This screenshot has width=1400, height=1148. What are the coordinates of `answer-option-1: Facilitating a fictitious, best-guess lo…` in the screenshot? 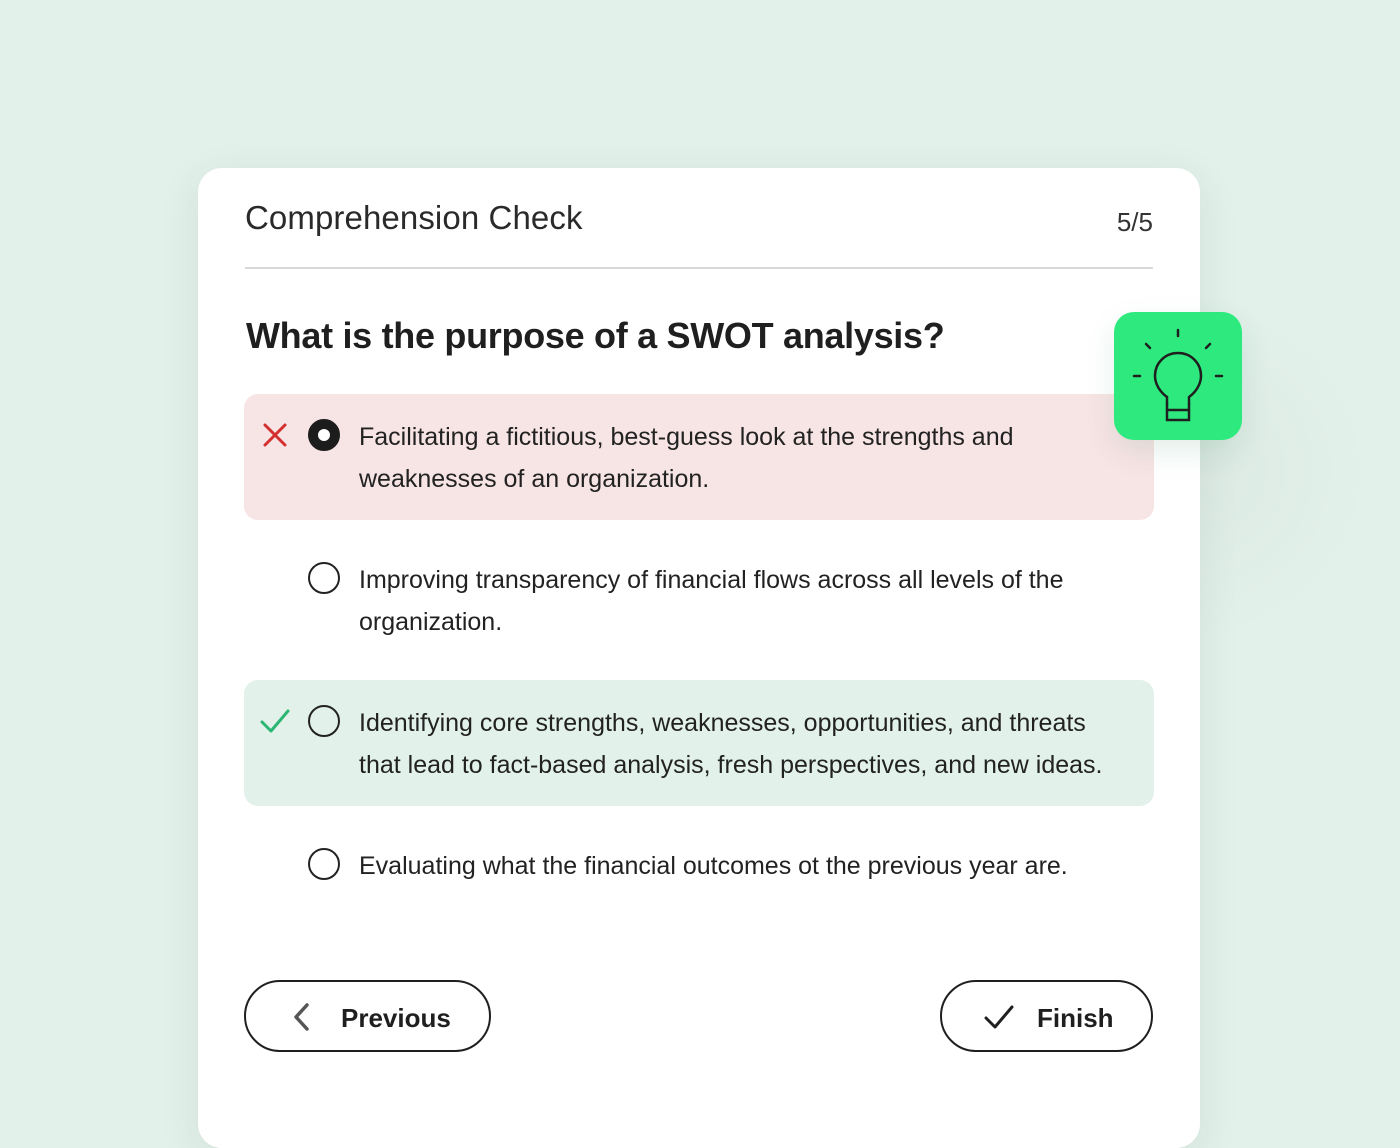 It's located at (699, 457).